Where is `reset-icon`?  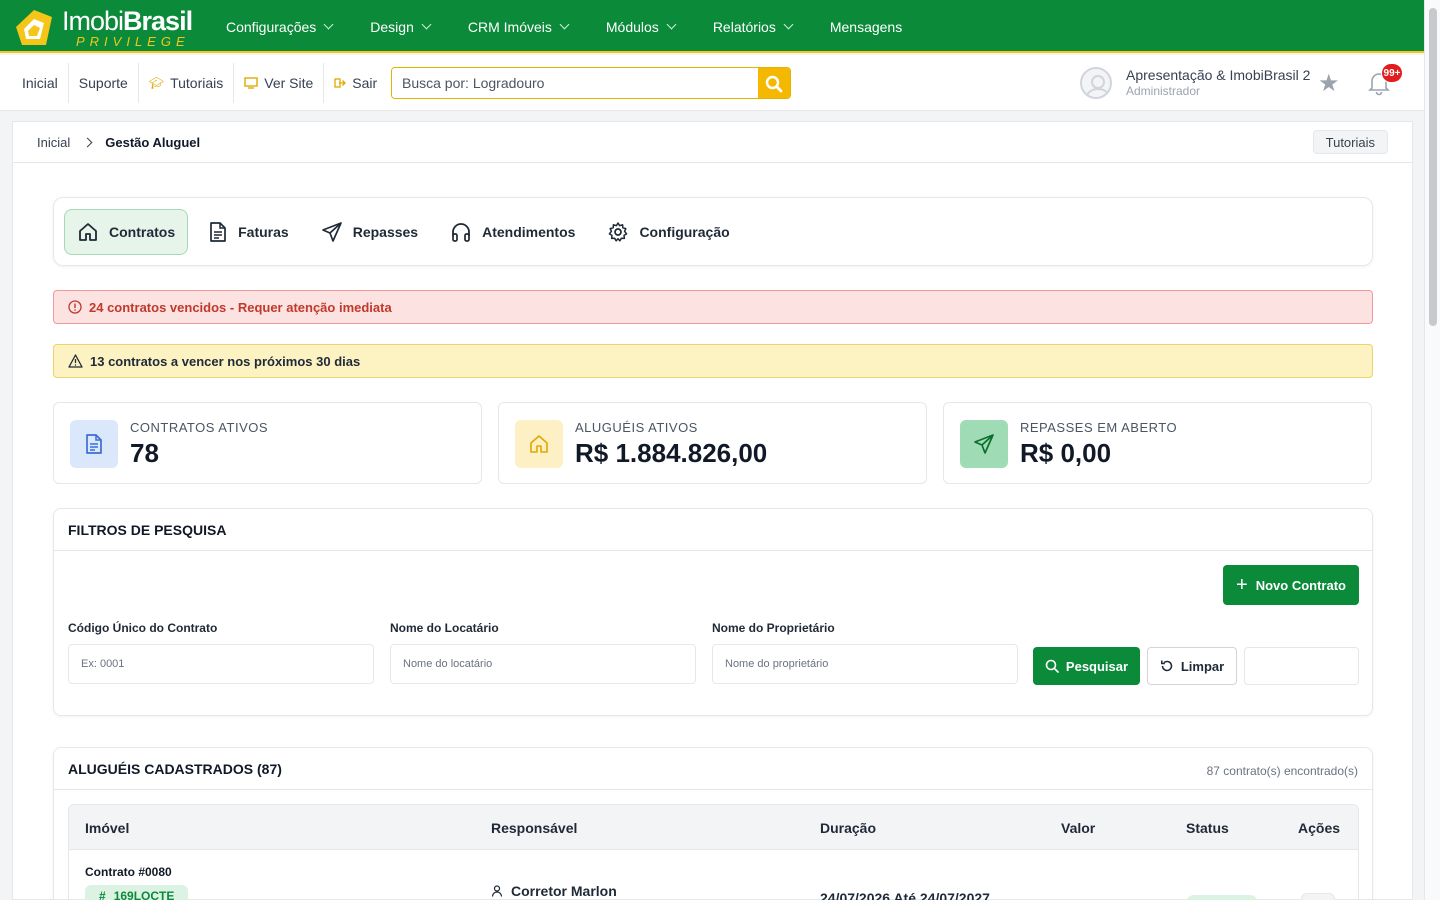
reset-icon is located at coordinates (1166, 666).